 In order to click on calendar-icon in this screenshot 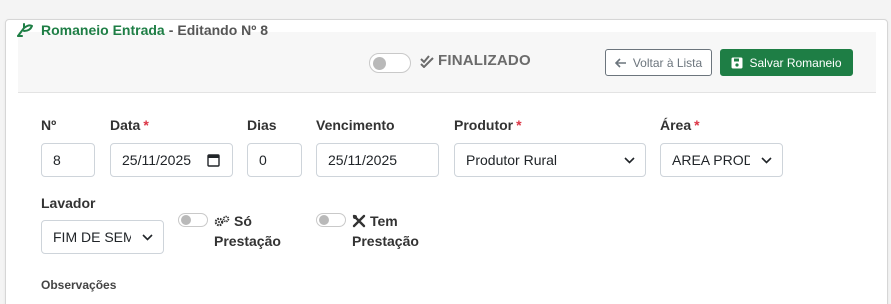, I will do `click(213, 160)`.